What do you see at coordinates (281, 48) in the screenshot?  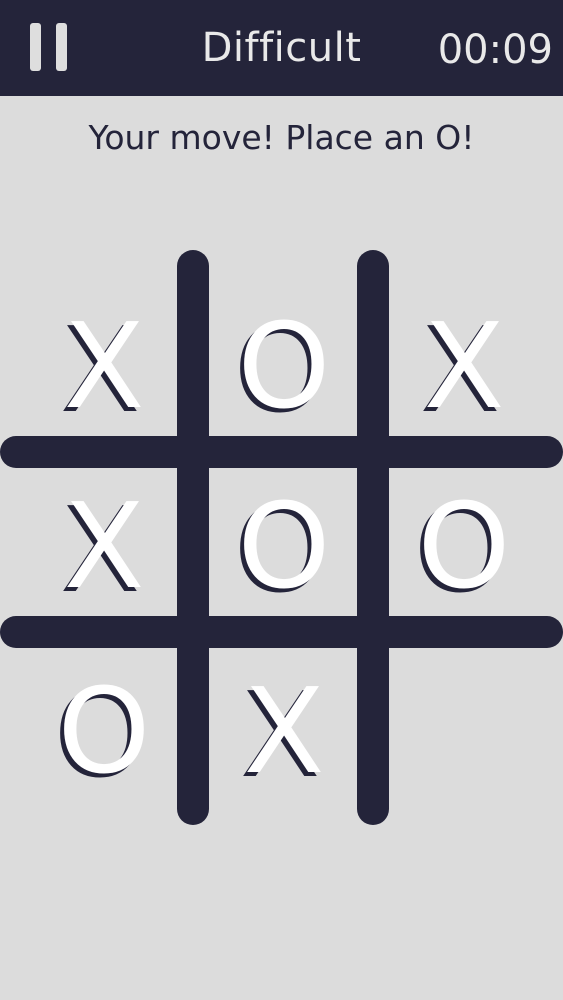 I see `top-bar: Difficult 00:09` at bounding box center [281, 48].